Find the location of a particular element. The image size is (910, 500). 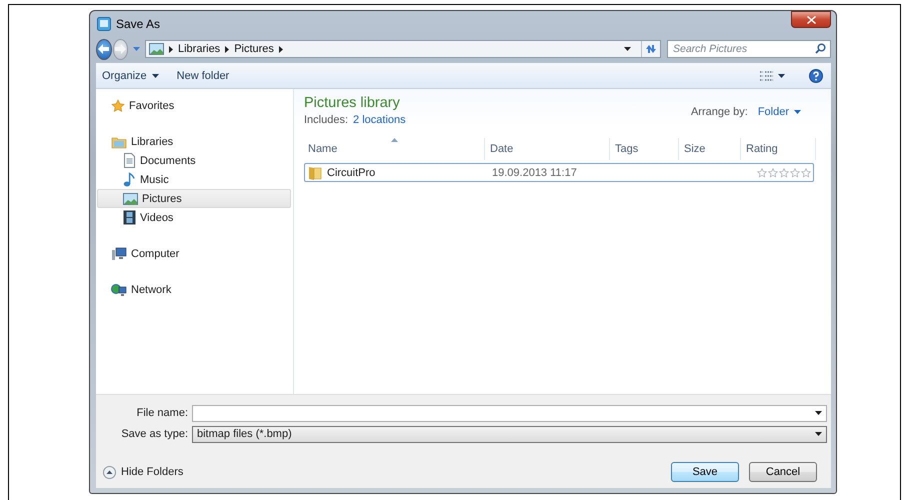

file-name: CircuitPro is located at coordinates (351, 172).